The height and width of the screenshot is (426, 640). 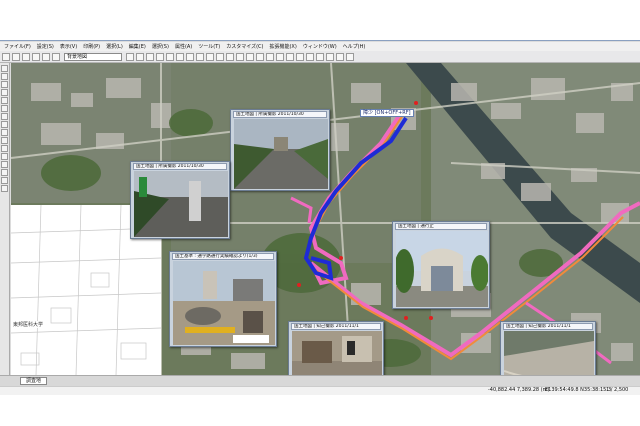 What do you see at coordinates (330, 56) in the screenshot?
I see `import-icon` at bounding box center [330, 56].